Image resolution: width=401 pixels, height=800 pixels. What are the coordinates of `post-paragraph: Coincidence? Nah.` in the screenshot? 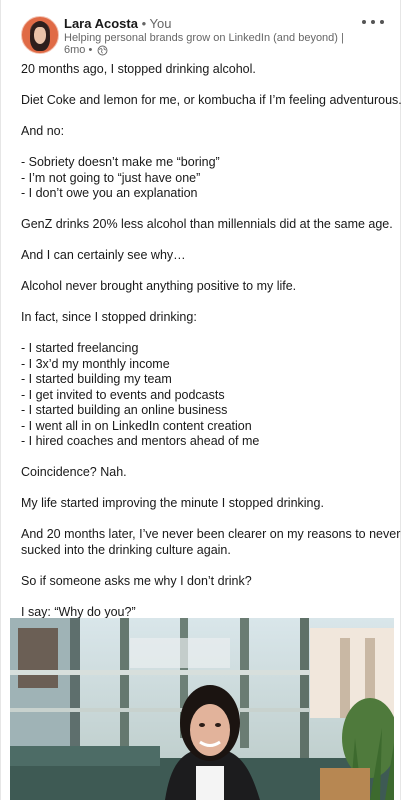 It's located at (206, 473).